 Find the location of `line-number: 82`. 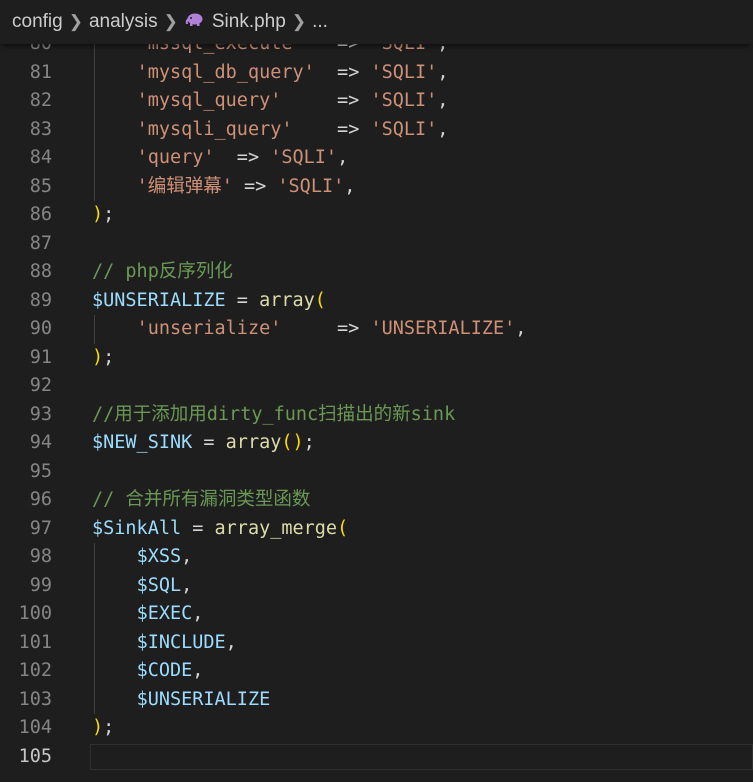

line-number: 82 is located at coordinates (40, 100).